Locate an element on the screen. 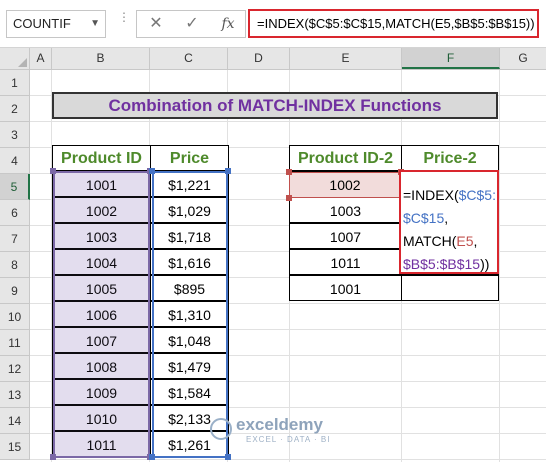 The image size is (546, 462). edit-text: )) is located at coordinates (485, 264).